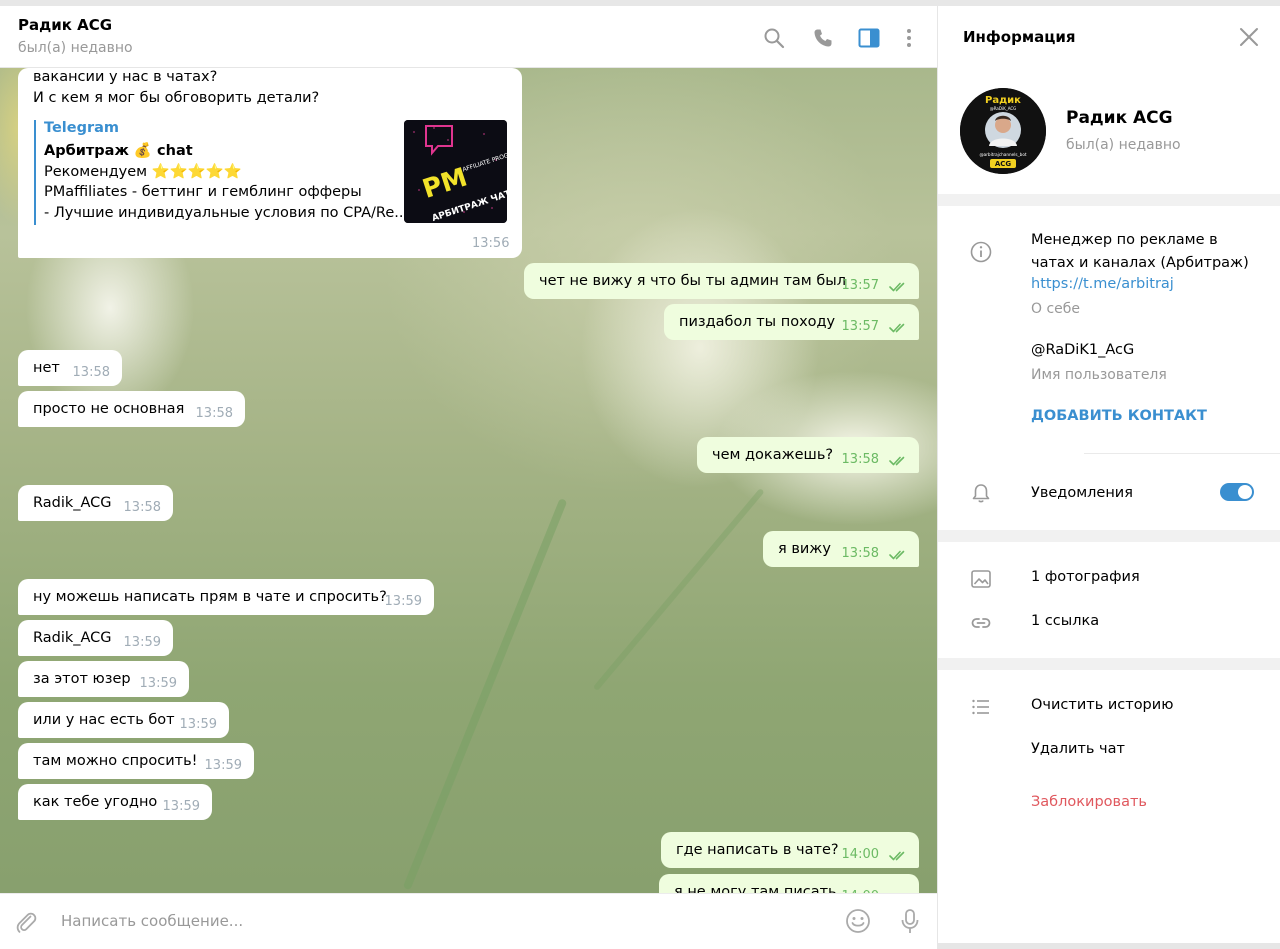  Describe the element at coordinates (773, 455) in the screenshot. I see `message-text: чем докажешь?` at that location.